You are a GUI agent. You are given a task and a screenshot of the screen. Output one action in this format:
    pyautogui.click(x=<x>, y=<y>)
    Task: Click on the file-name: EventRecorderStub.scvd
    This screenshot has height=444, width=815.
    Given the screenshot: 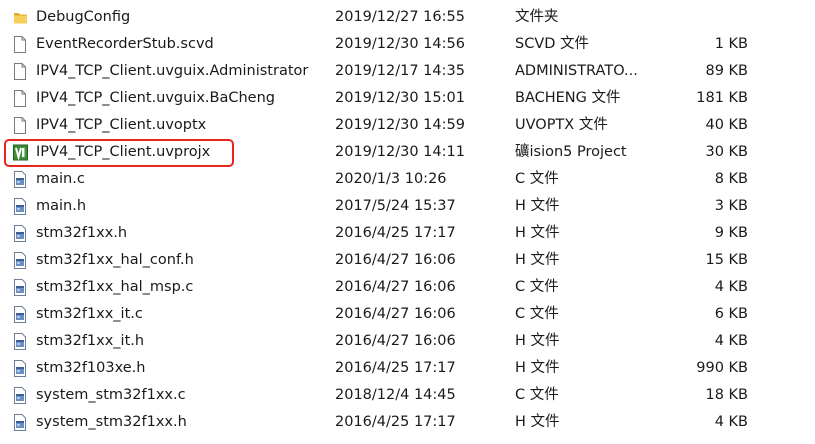 What is the action you would take?
    pyautogui.click(x=125, y=44)
    